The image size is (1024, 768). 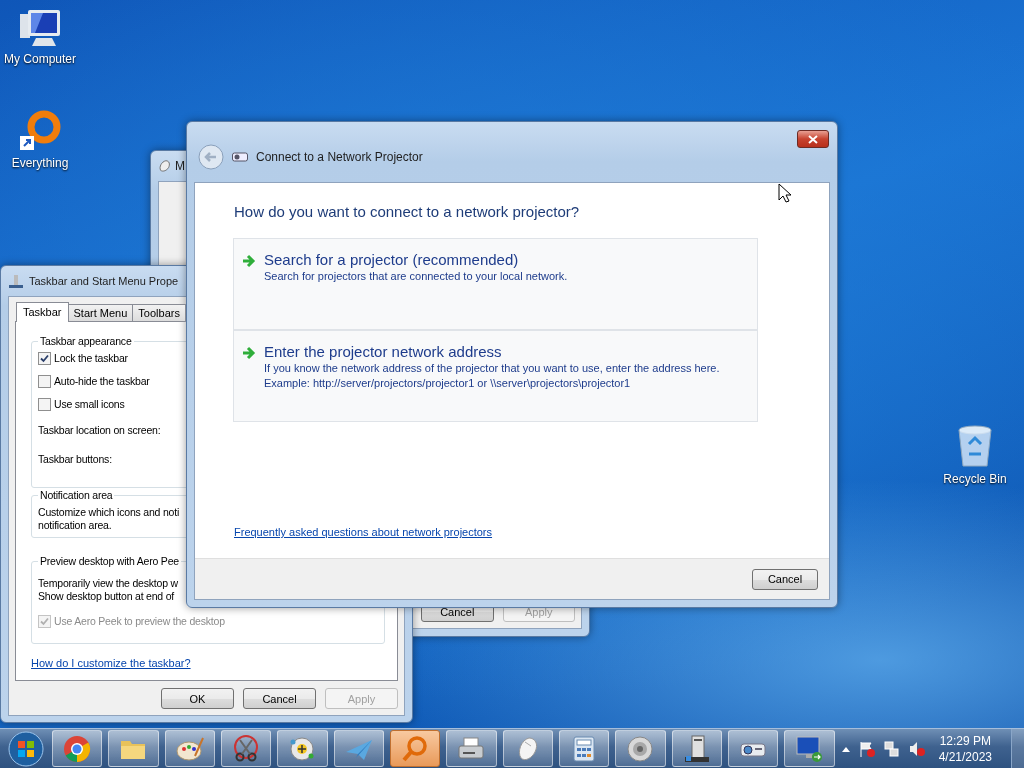 I want to click on group-title: Preview desktop with Aero Pee, so click(x=109, y=561).